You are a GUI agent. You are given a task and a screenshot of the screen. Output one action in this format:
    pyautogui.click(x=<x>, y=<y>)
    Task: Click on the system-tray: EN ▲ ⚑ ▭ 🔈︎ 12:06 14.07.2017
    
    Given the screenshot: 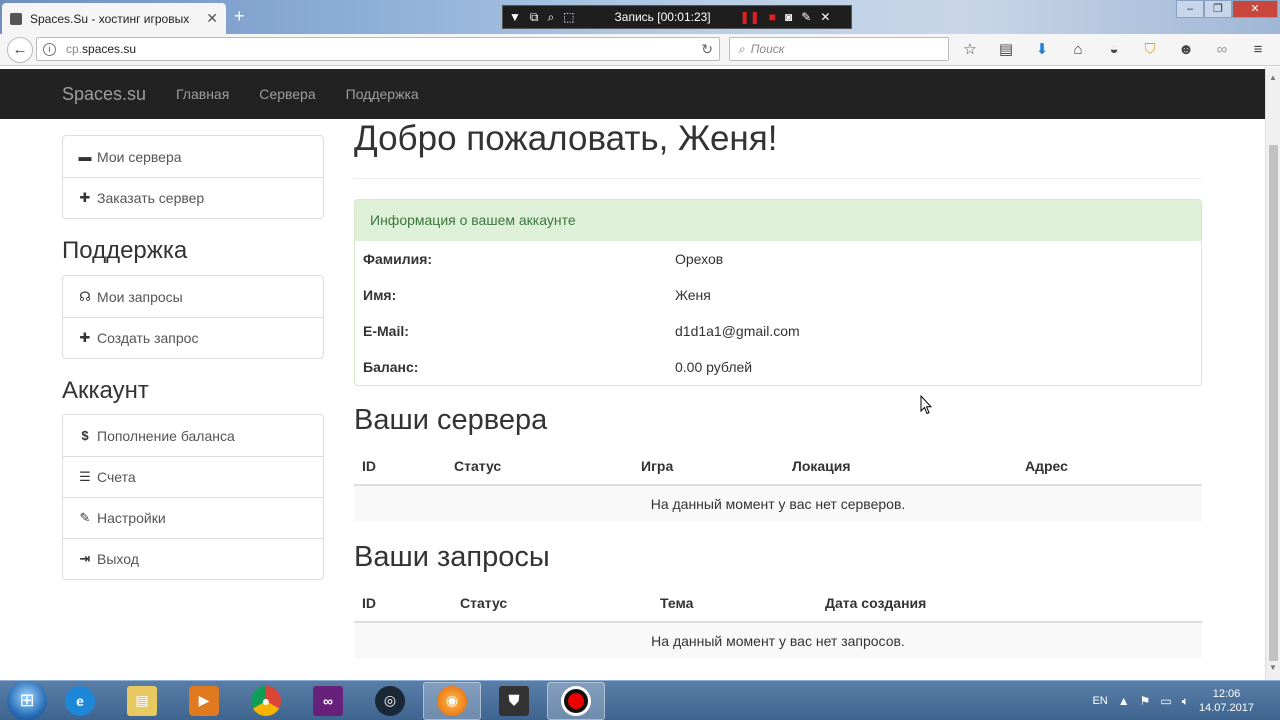 What is the action you would take?
    pyautogui.click(x=1186, y=700)
    